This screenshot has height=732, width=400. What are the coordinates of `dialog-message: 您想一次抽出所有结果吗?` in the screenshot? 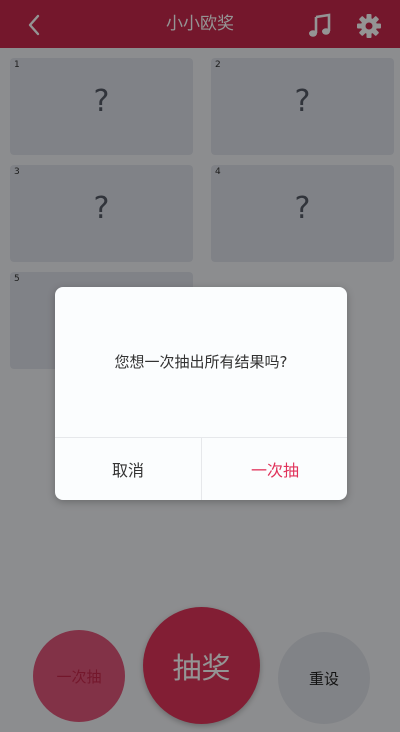 It's located at (201, 362).